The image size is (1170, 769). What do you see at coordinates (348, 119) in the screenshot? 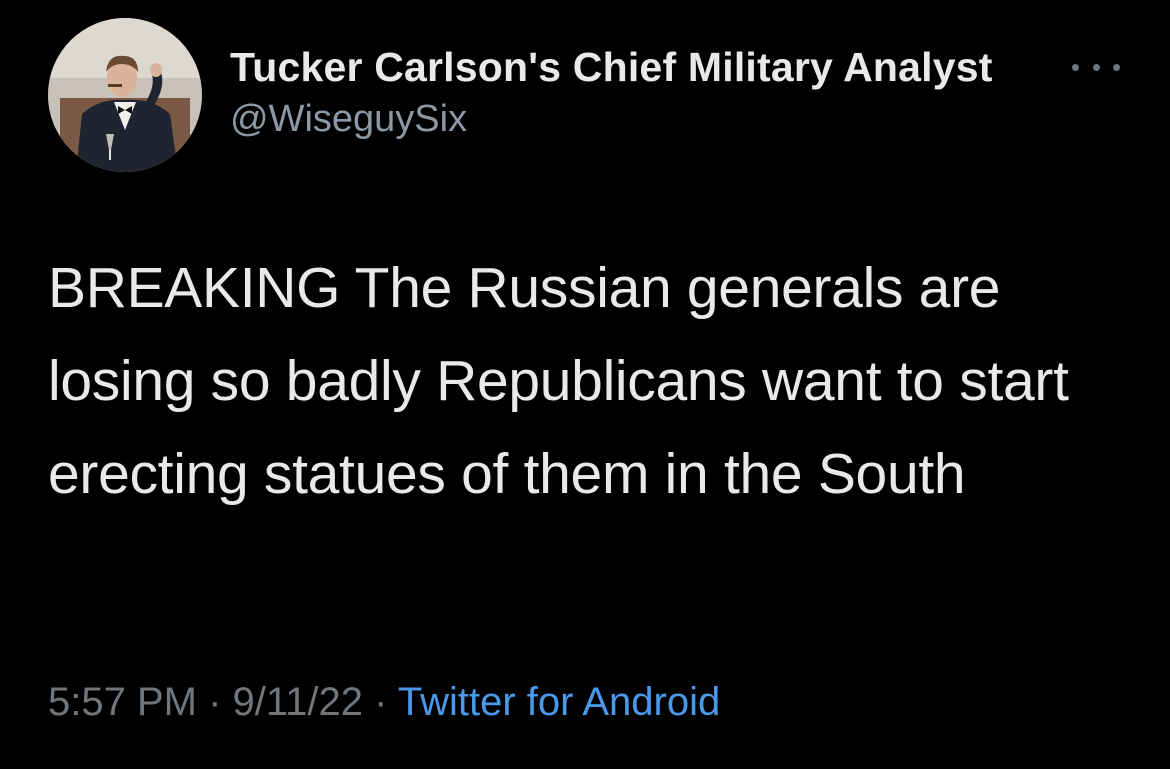
I see `user-handle: @WiseguySix` at bounding box center [348, 119].